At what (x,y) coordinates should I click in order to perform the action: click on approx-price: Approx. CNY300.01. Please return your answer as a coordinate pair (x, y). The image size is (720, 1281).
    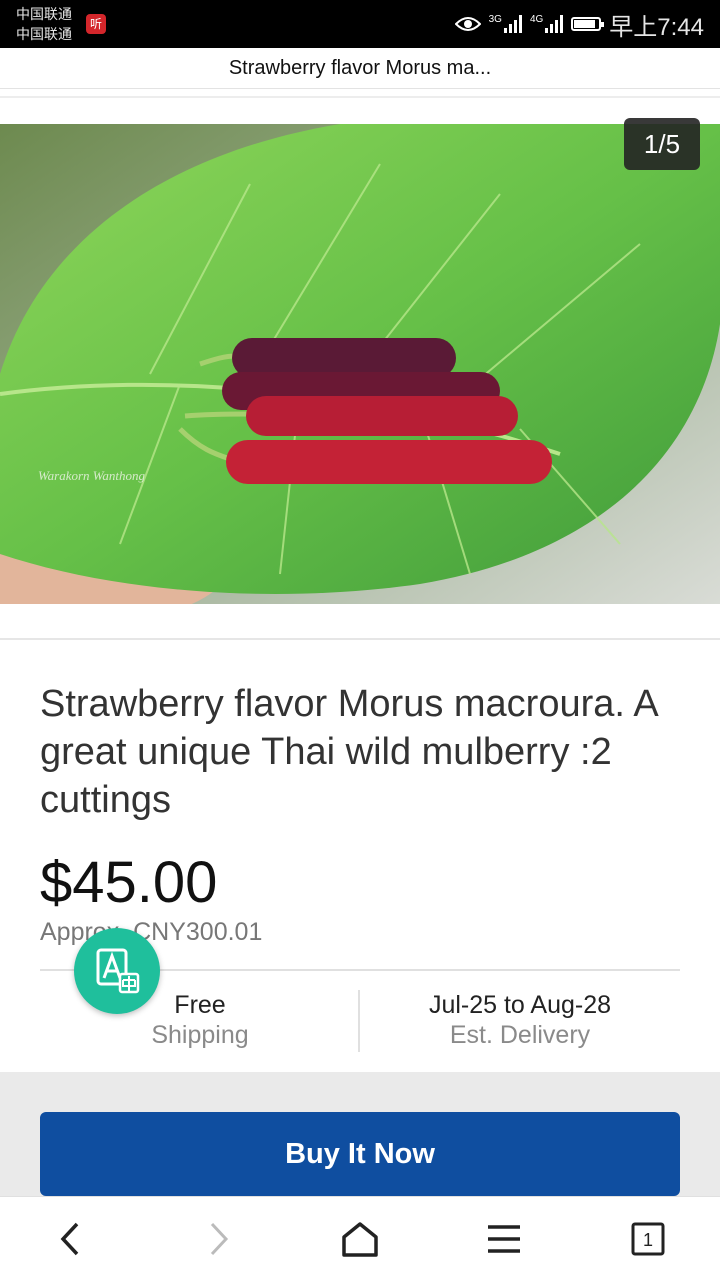
    Looking at the image, I should click on (151, 932).